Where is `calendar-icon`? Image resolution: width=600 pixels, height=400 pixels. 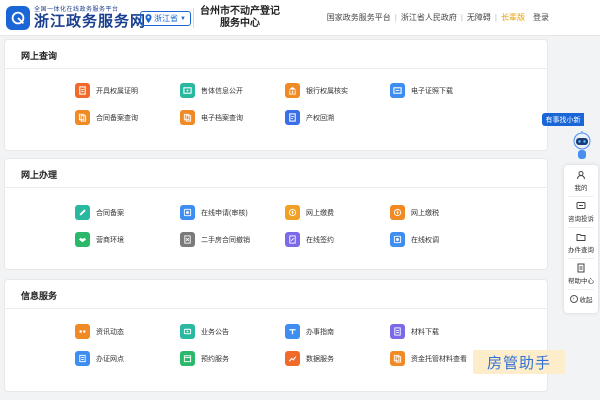 calendar-icon is located at coordinates (187, 358).